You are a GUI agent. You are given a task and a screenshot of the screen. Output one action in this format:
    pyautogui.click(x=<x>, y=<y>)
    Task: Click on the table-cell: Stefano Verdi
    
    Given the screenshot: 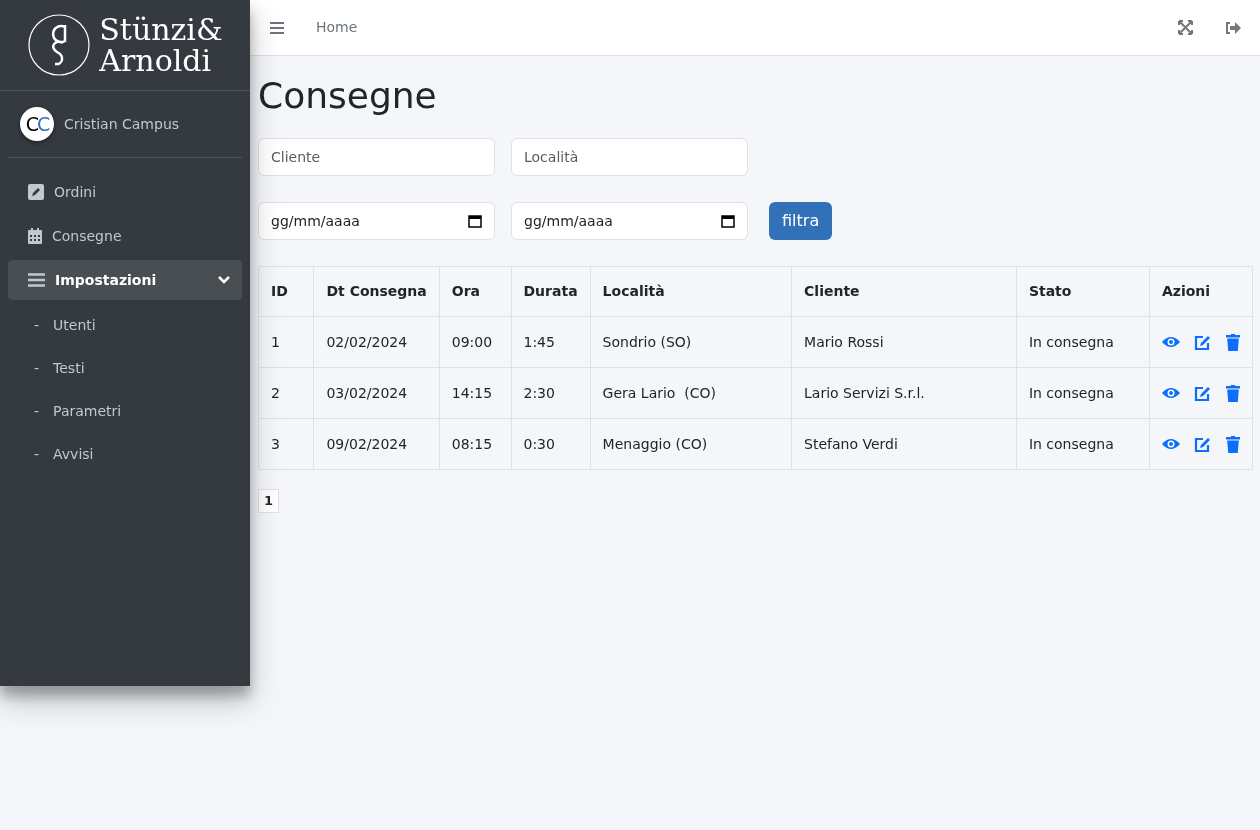 What is the action you would take?
    pyautogui.click(x=904, y=444)
    